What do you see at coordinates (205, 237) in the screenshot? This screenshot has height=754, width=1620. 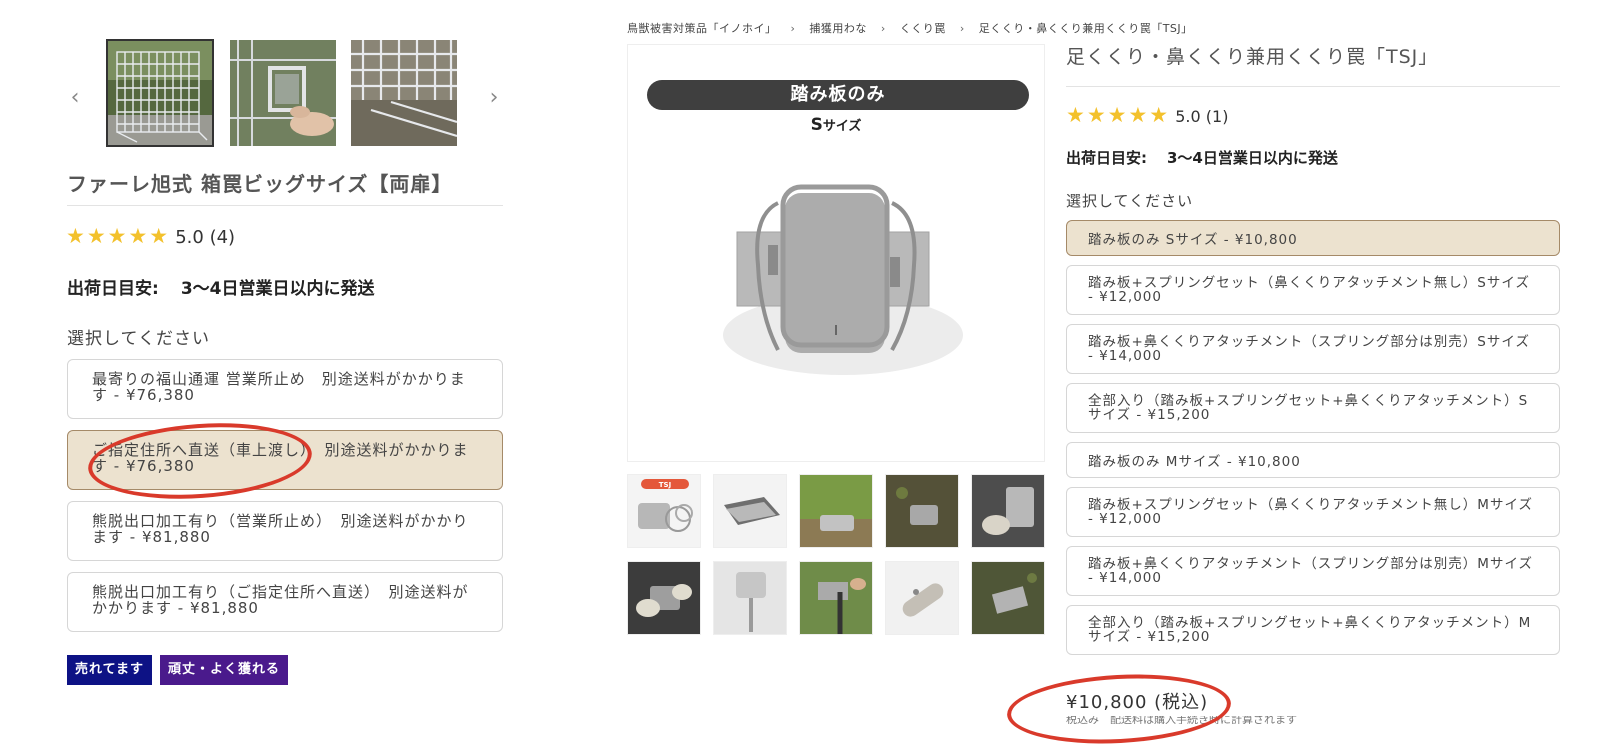 I see `rating-text: 5.0 (4)` at bounding box center [205, 237].